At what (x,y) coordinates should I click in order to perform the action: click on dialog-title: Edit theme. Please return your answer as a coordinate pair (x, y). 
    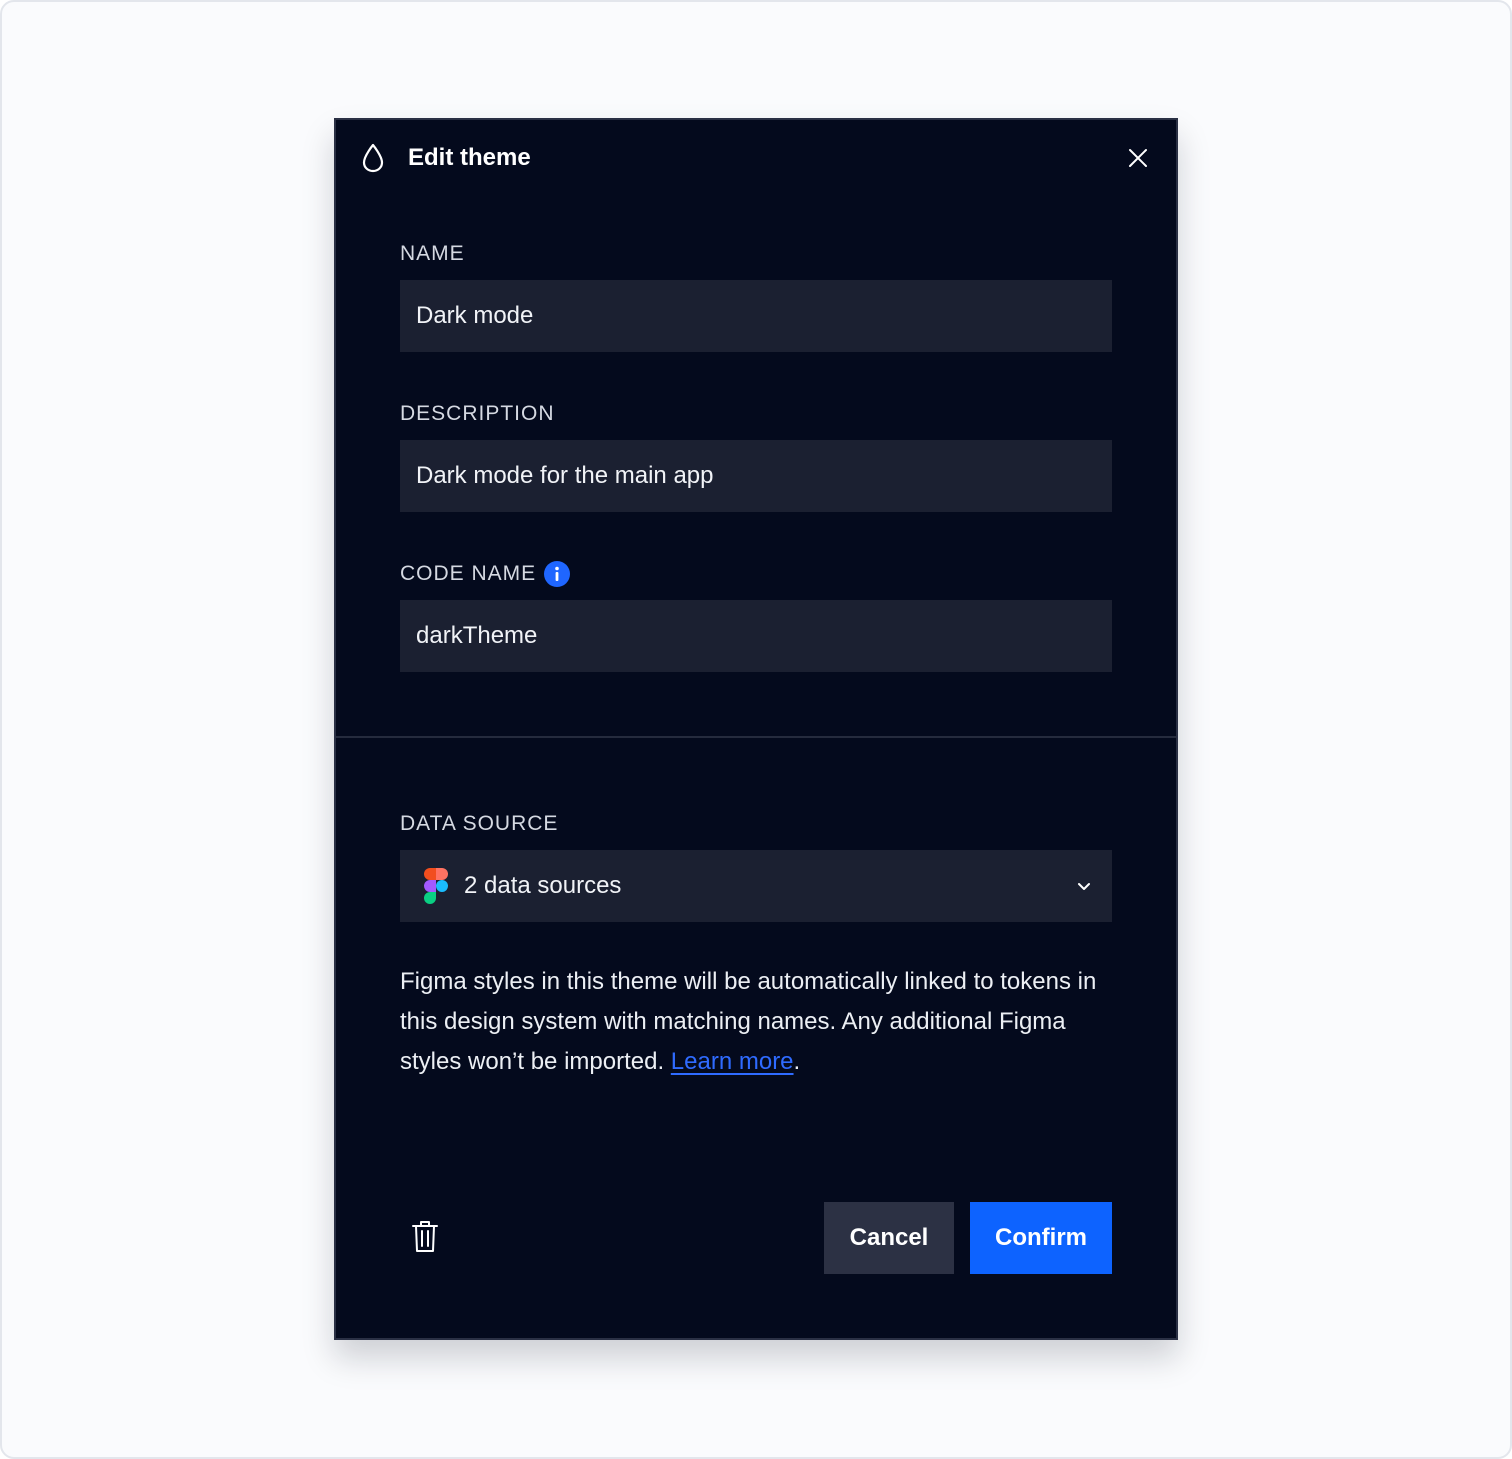
    Looking at the image, I should click on (469, 157).